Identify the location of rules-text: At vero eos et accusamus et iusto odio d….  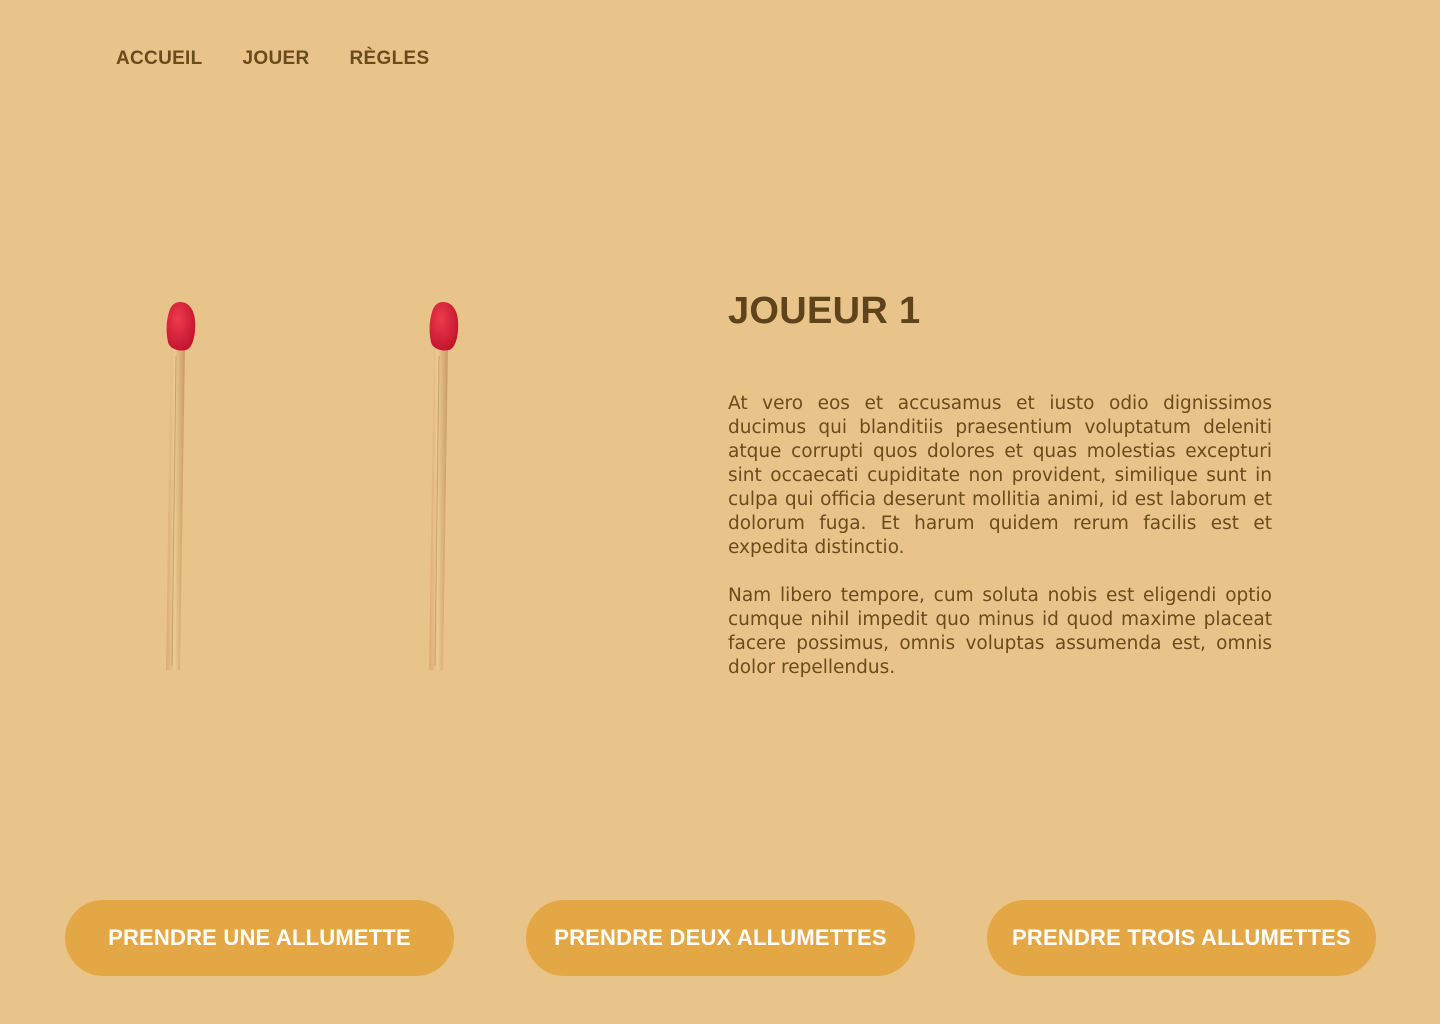
(1000, 548).